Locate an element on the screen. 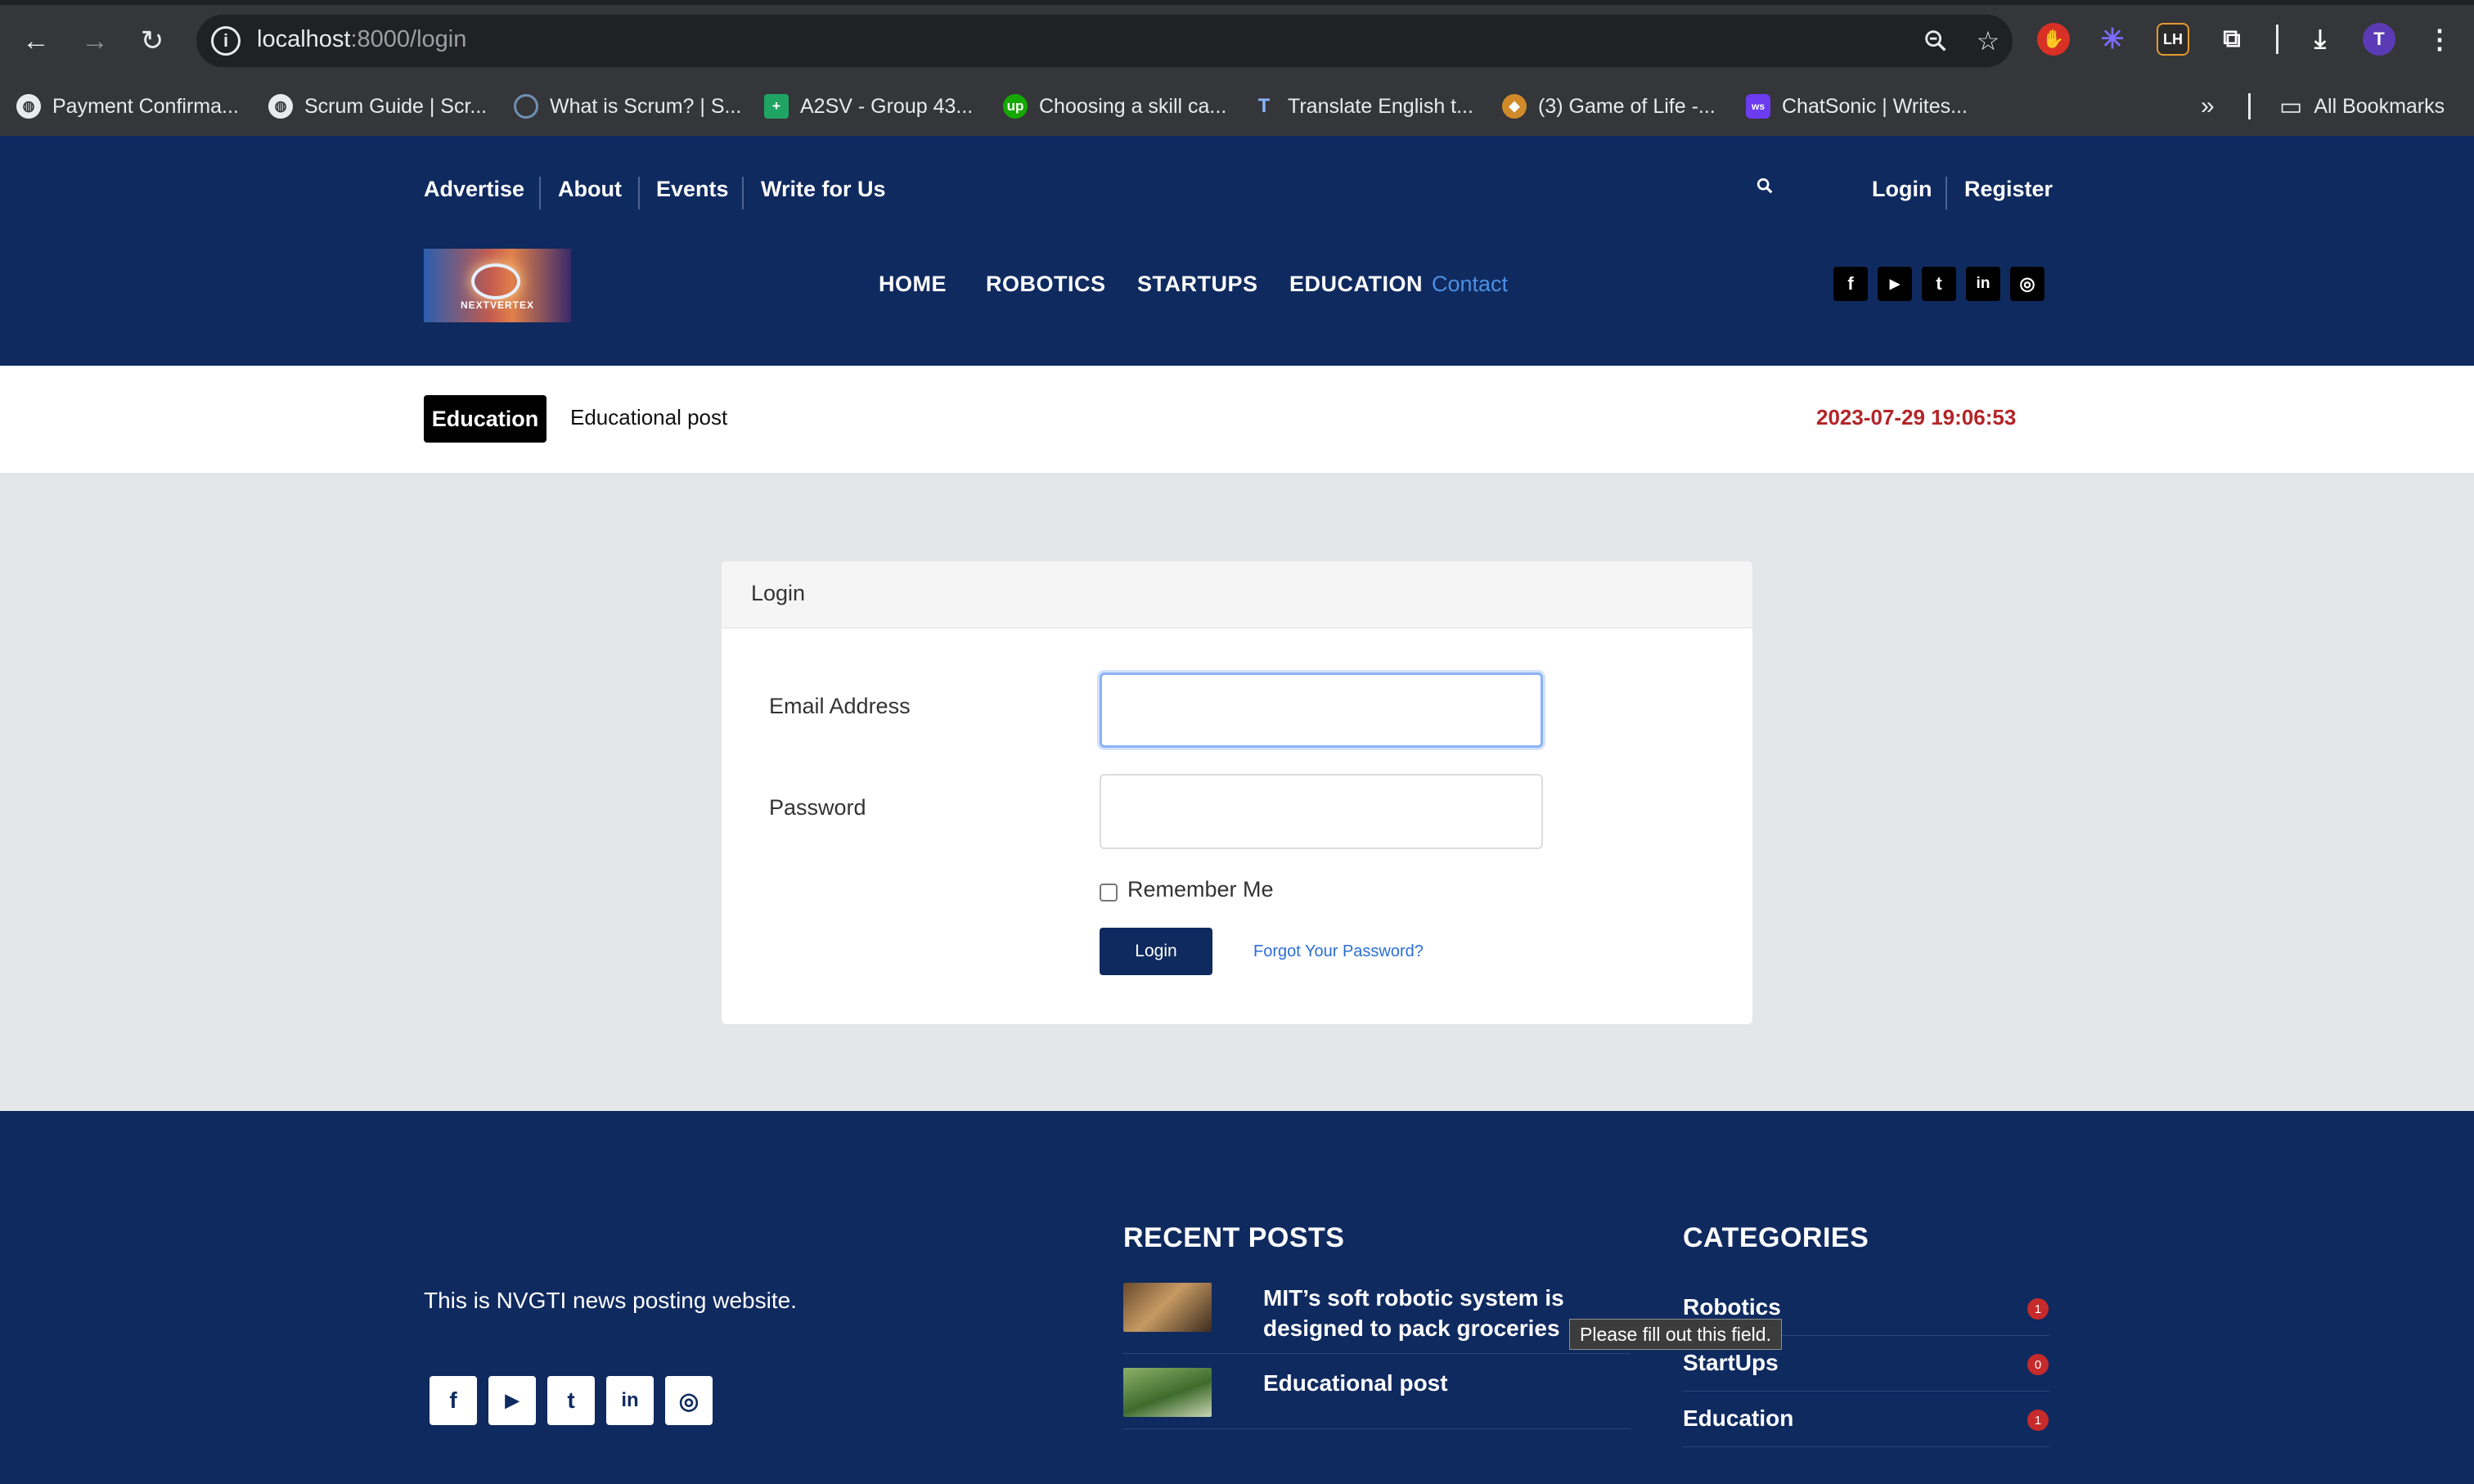 This screenshot has width=2474, height=1484. email-label: Email Address is located at coordinates (840, 706).